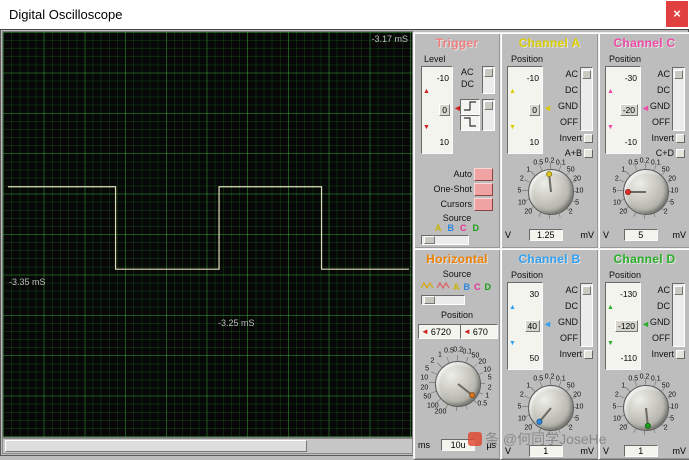 The image size is (689, 460). I want to click on timebase-knob: 200 100 50 20 10 5 2 1 0.5 0.2 0.1 50 20 10 5 2 1 0.5, so click(457, 383).